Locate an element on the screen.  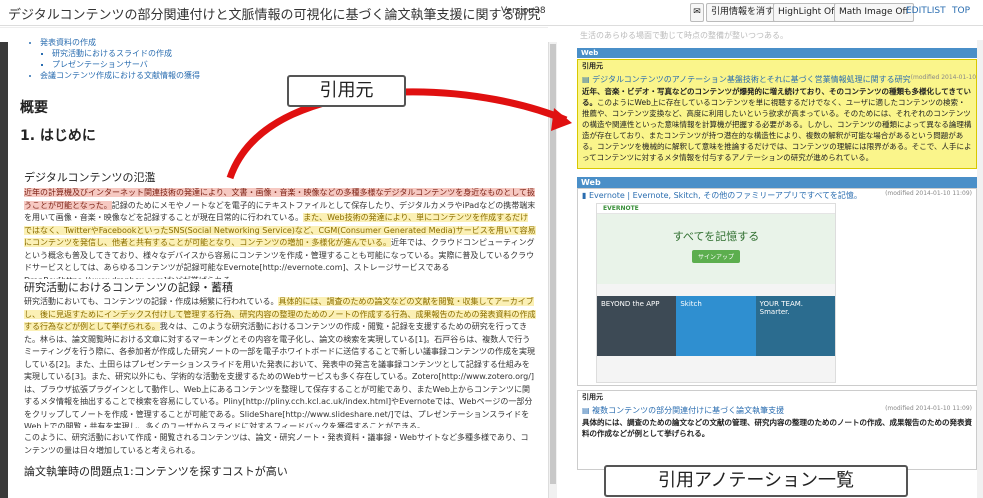
callout-source: 引用元 is located at coordinates (346, 91).